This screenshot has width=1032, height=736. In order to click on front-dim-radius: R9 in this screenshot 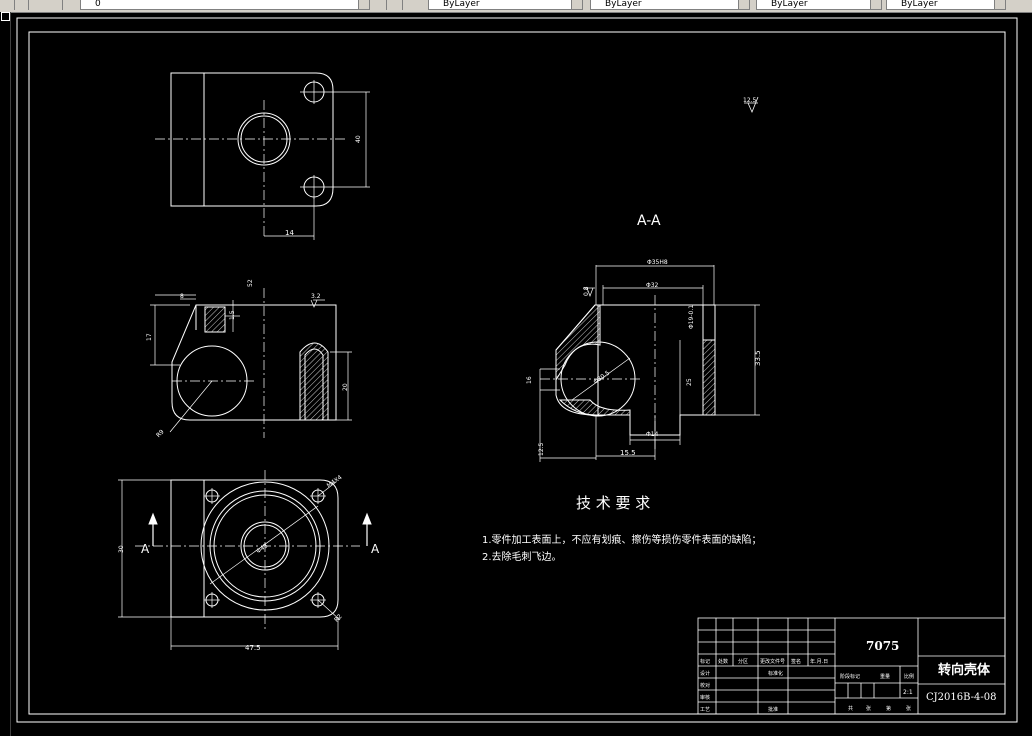, I will do `click(160, 433)`.